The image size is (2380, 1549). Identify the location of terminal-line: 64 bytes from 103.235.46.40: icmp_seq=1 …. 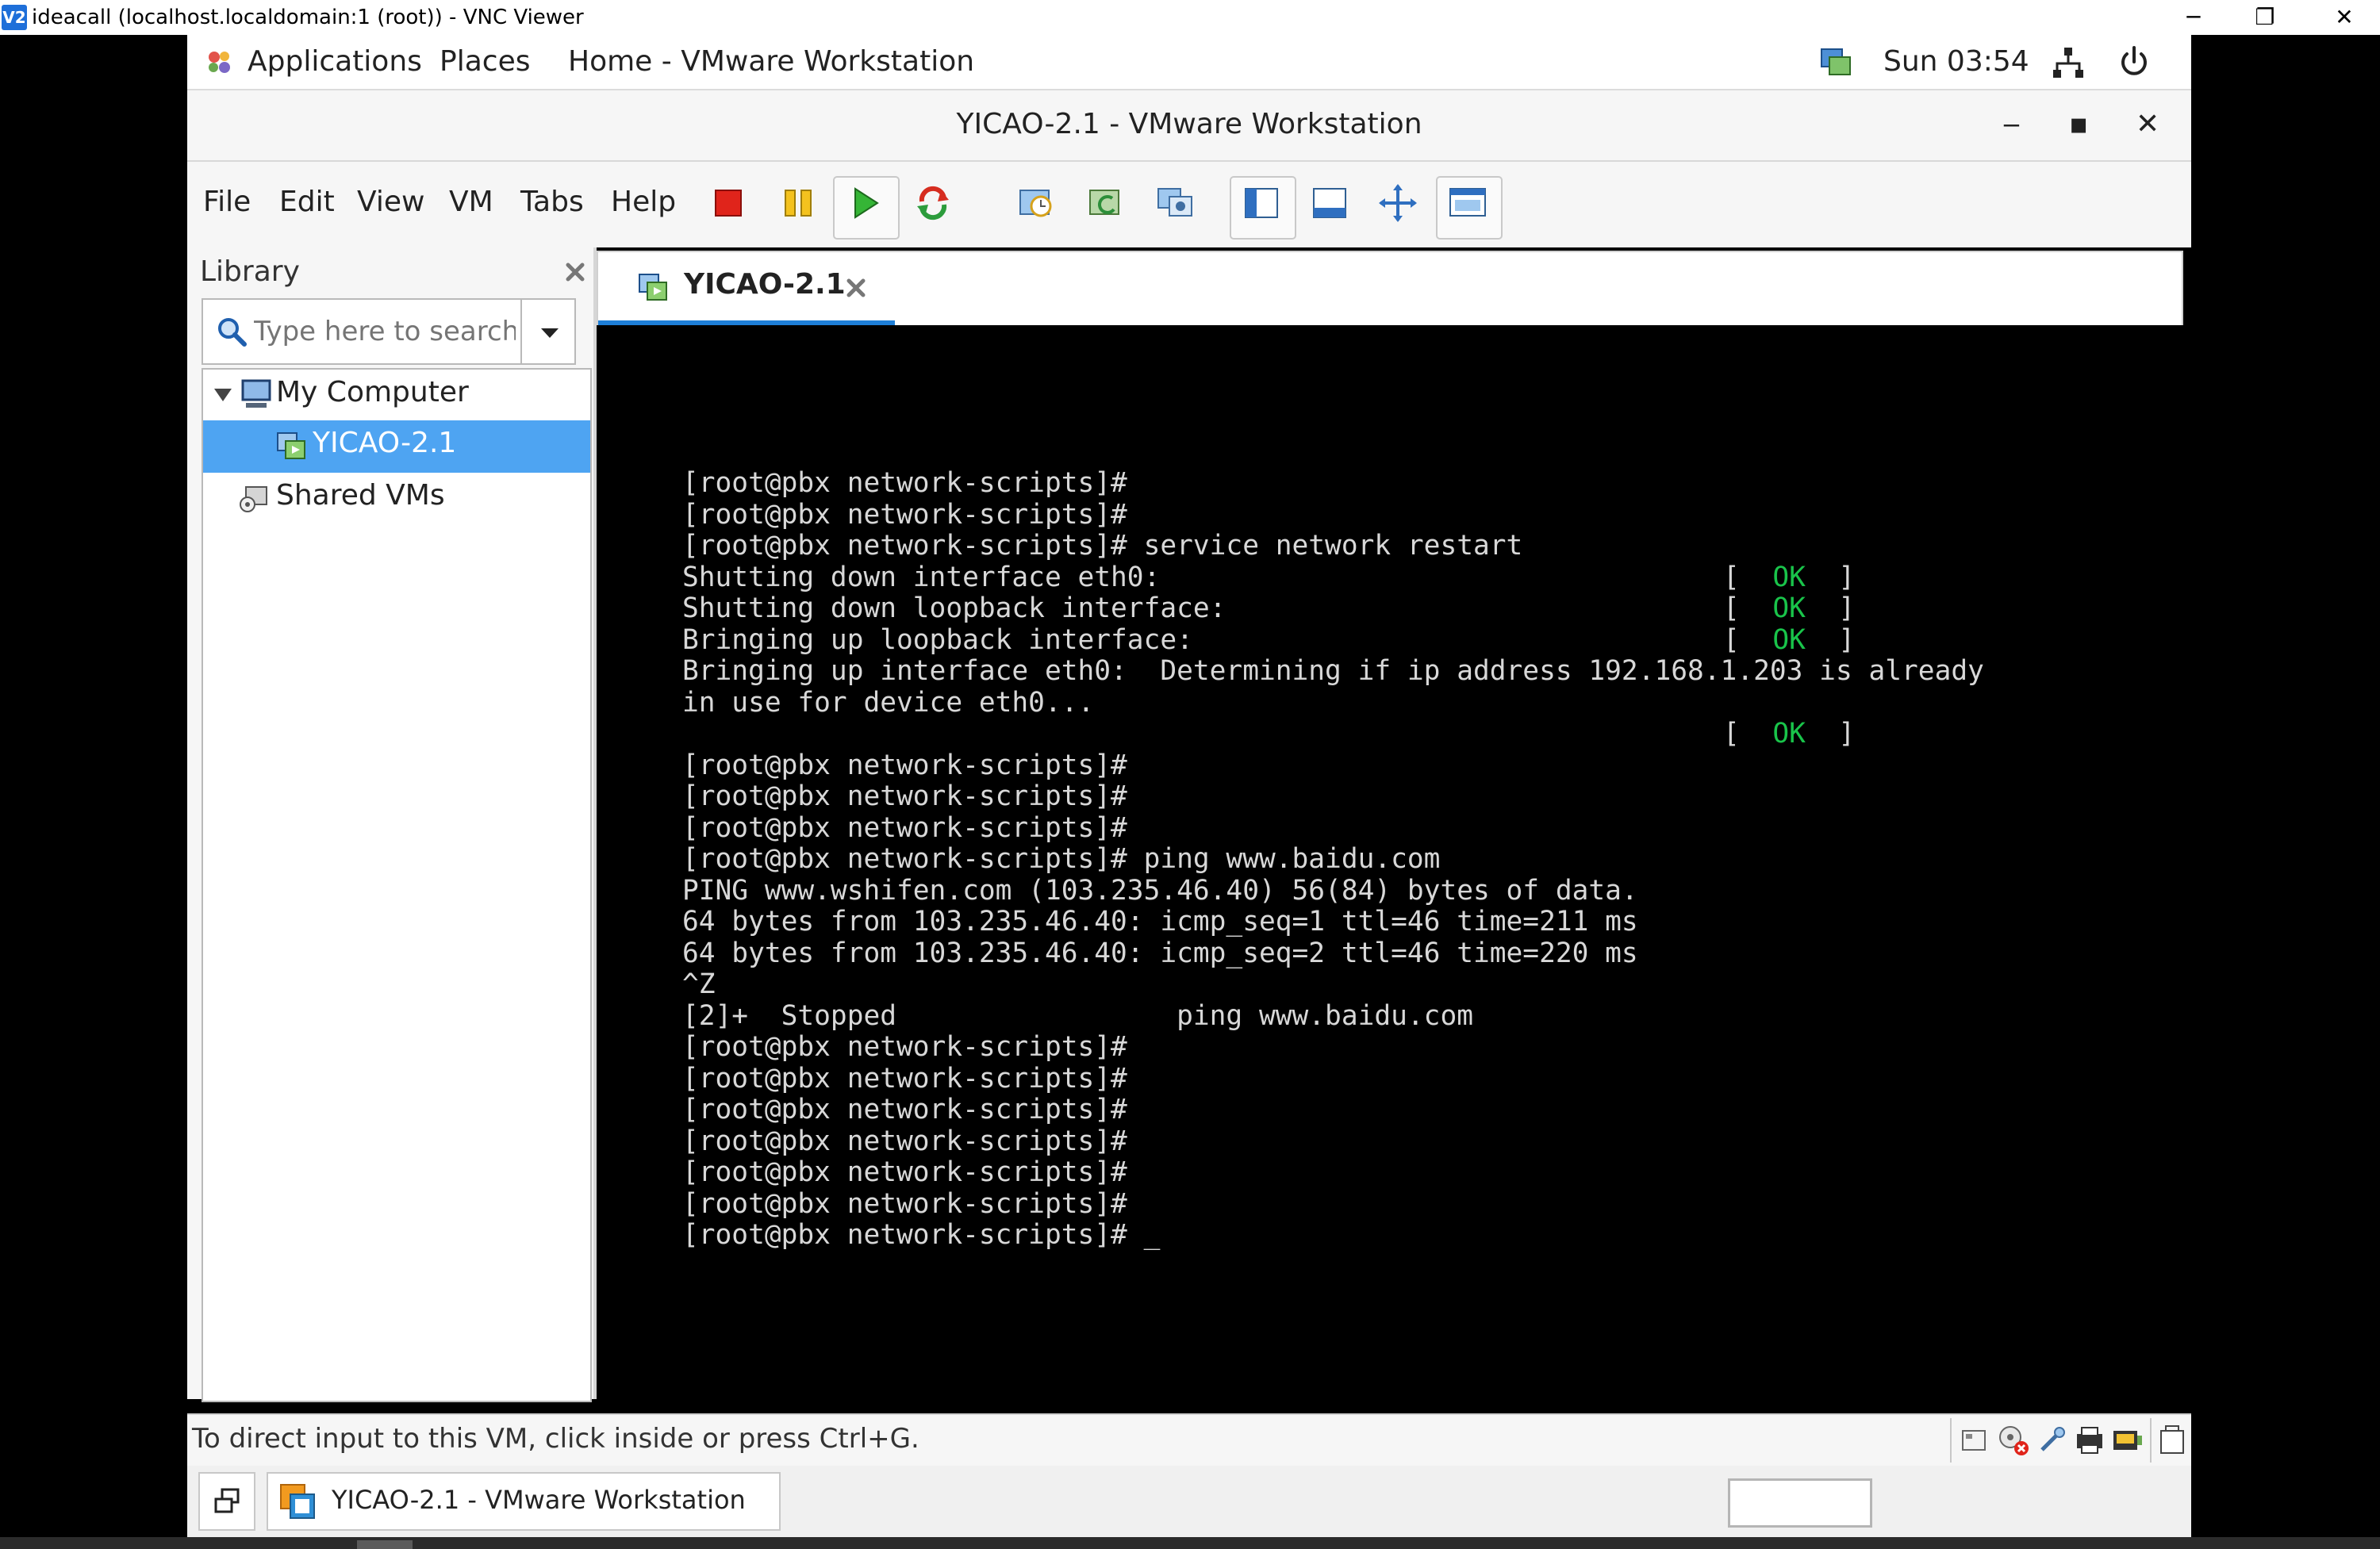
(1160, 922).